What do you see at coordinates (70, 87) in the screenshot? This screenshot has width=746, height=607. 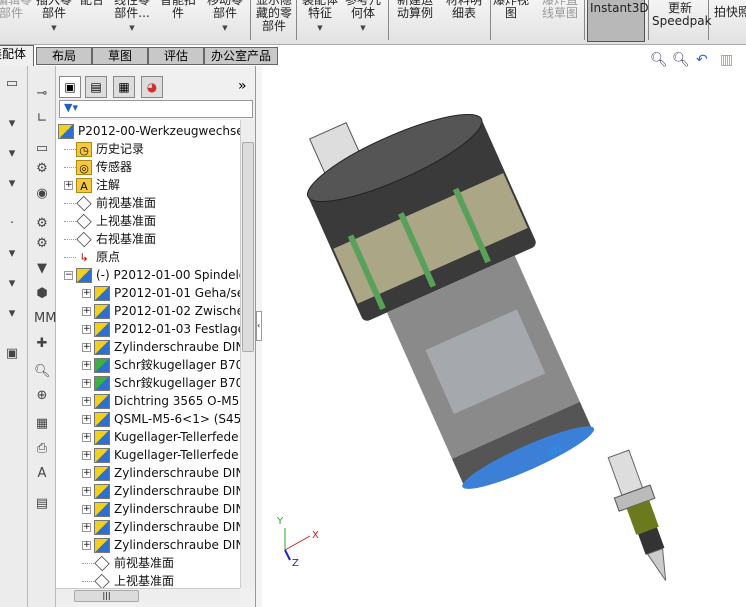 I see `feature-manager-tab-icon: ▣` at bounding box center [70, 87].